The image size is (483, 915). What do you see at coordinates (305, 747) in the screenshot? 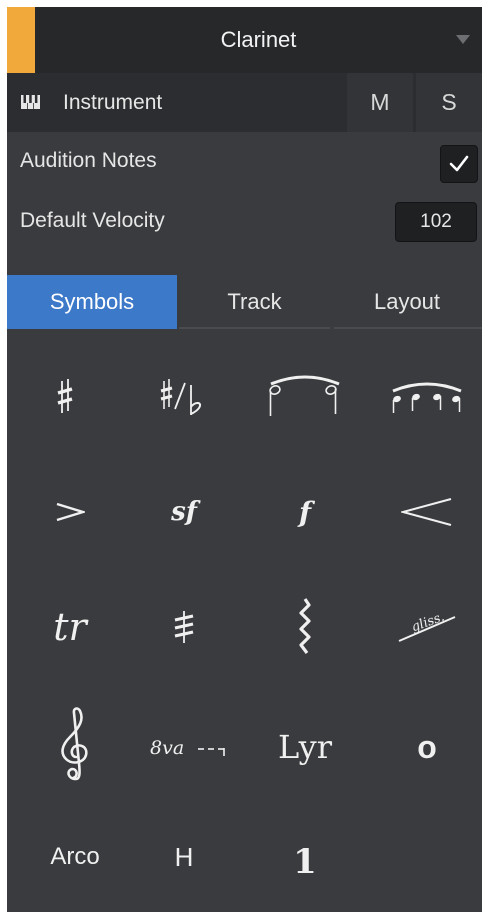
I see `lyrics-label: Lyr` at bounding box center [305, 747].